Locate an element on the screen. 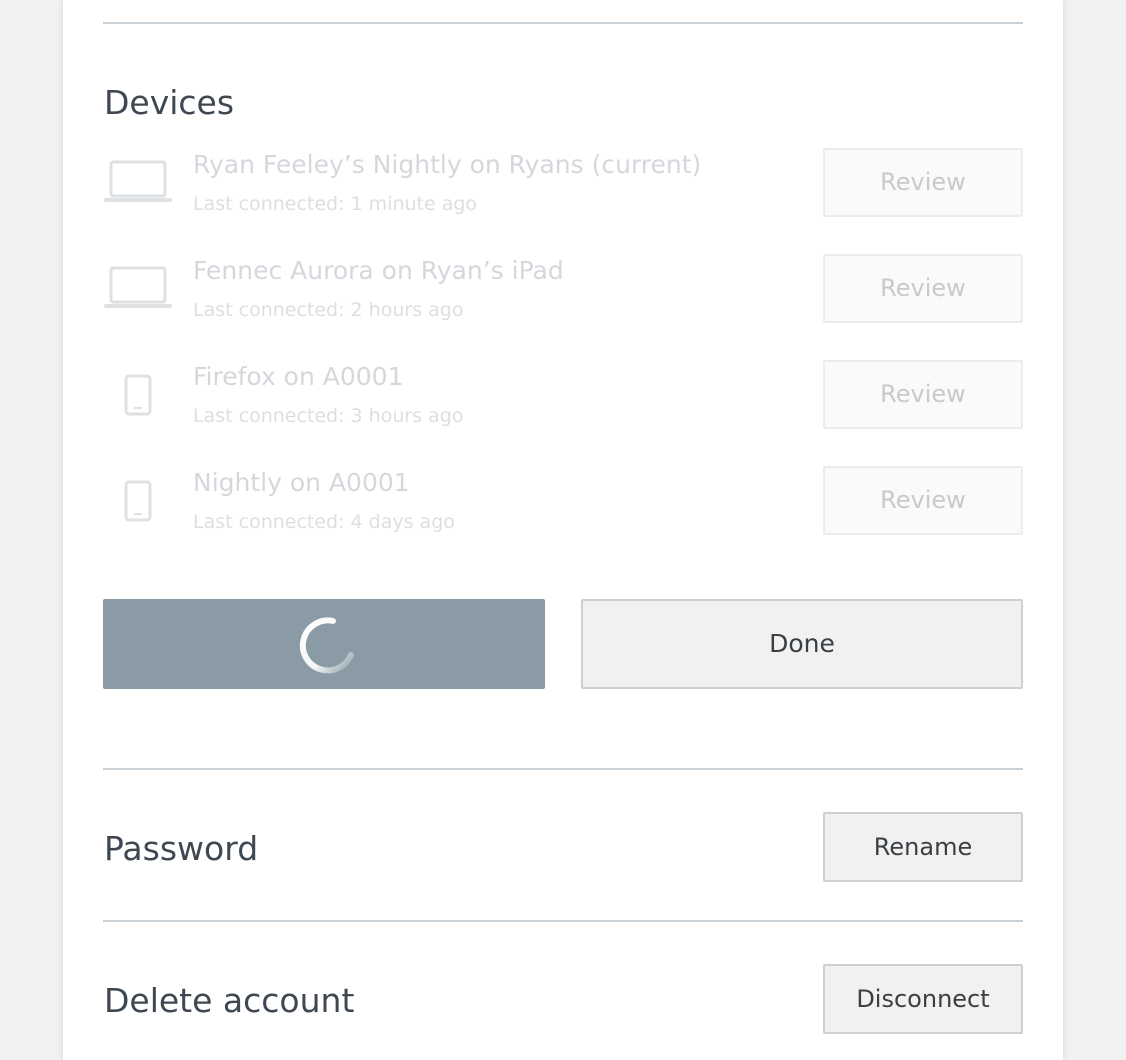 The width and height of the screenshot is (1126, 1060). device-name: Ryan Feeley’s Nightly on Ryans (current) is located at coordinates (447, 164).